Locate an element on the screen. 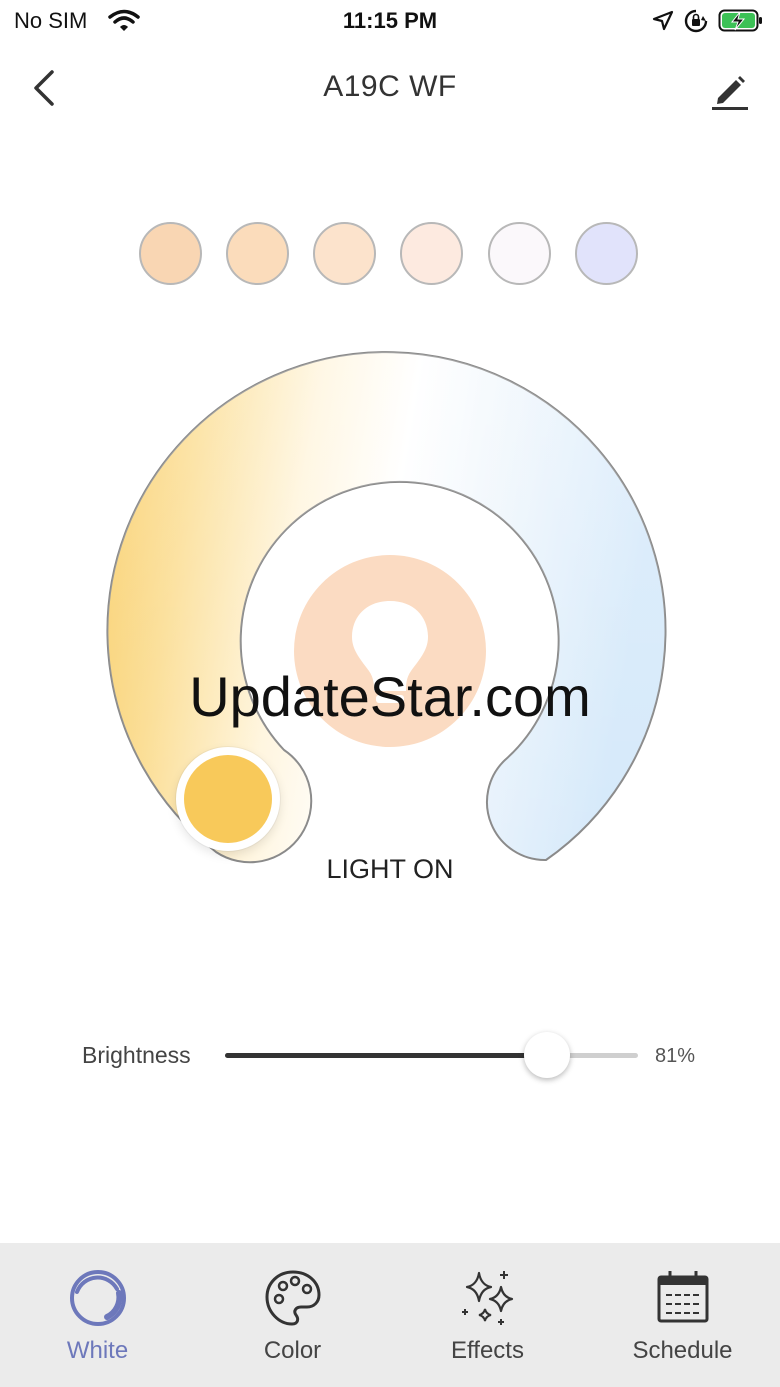 This screenshot has width=780, height=1387. brightness-label: Brightness is located at coordinates (136, 1055).